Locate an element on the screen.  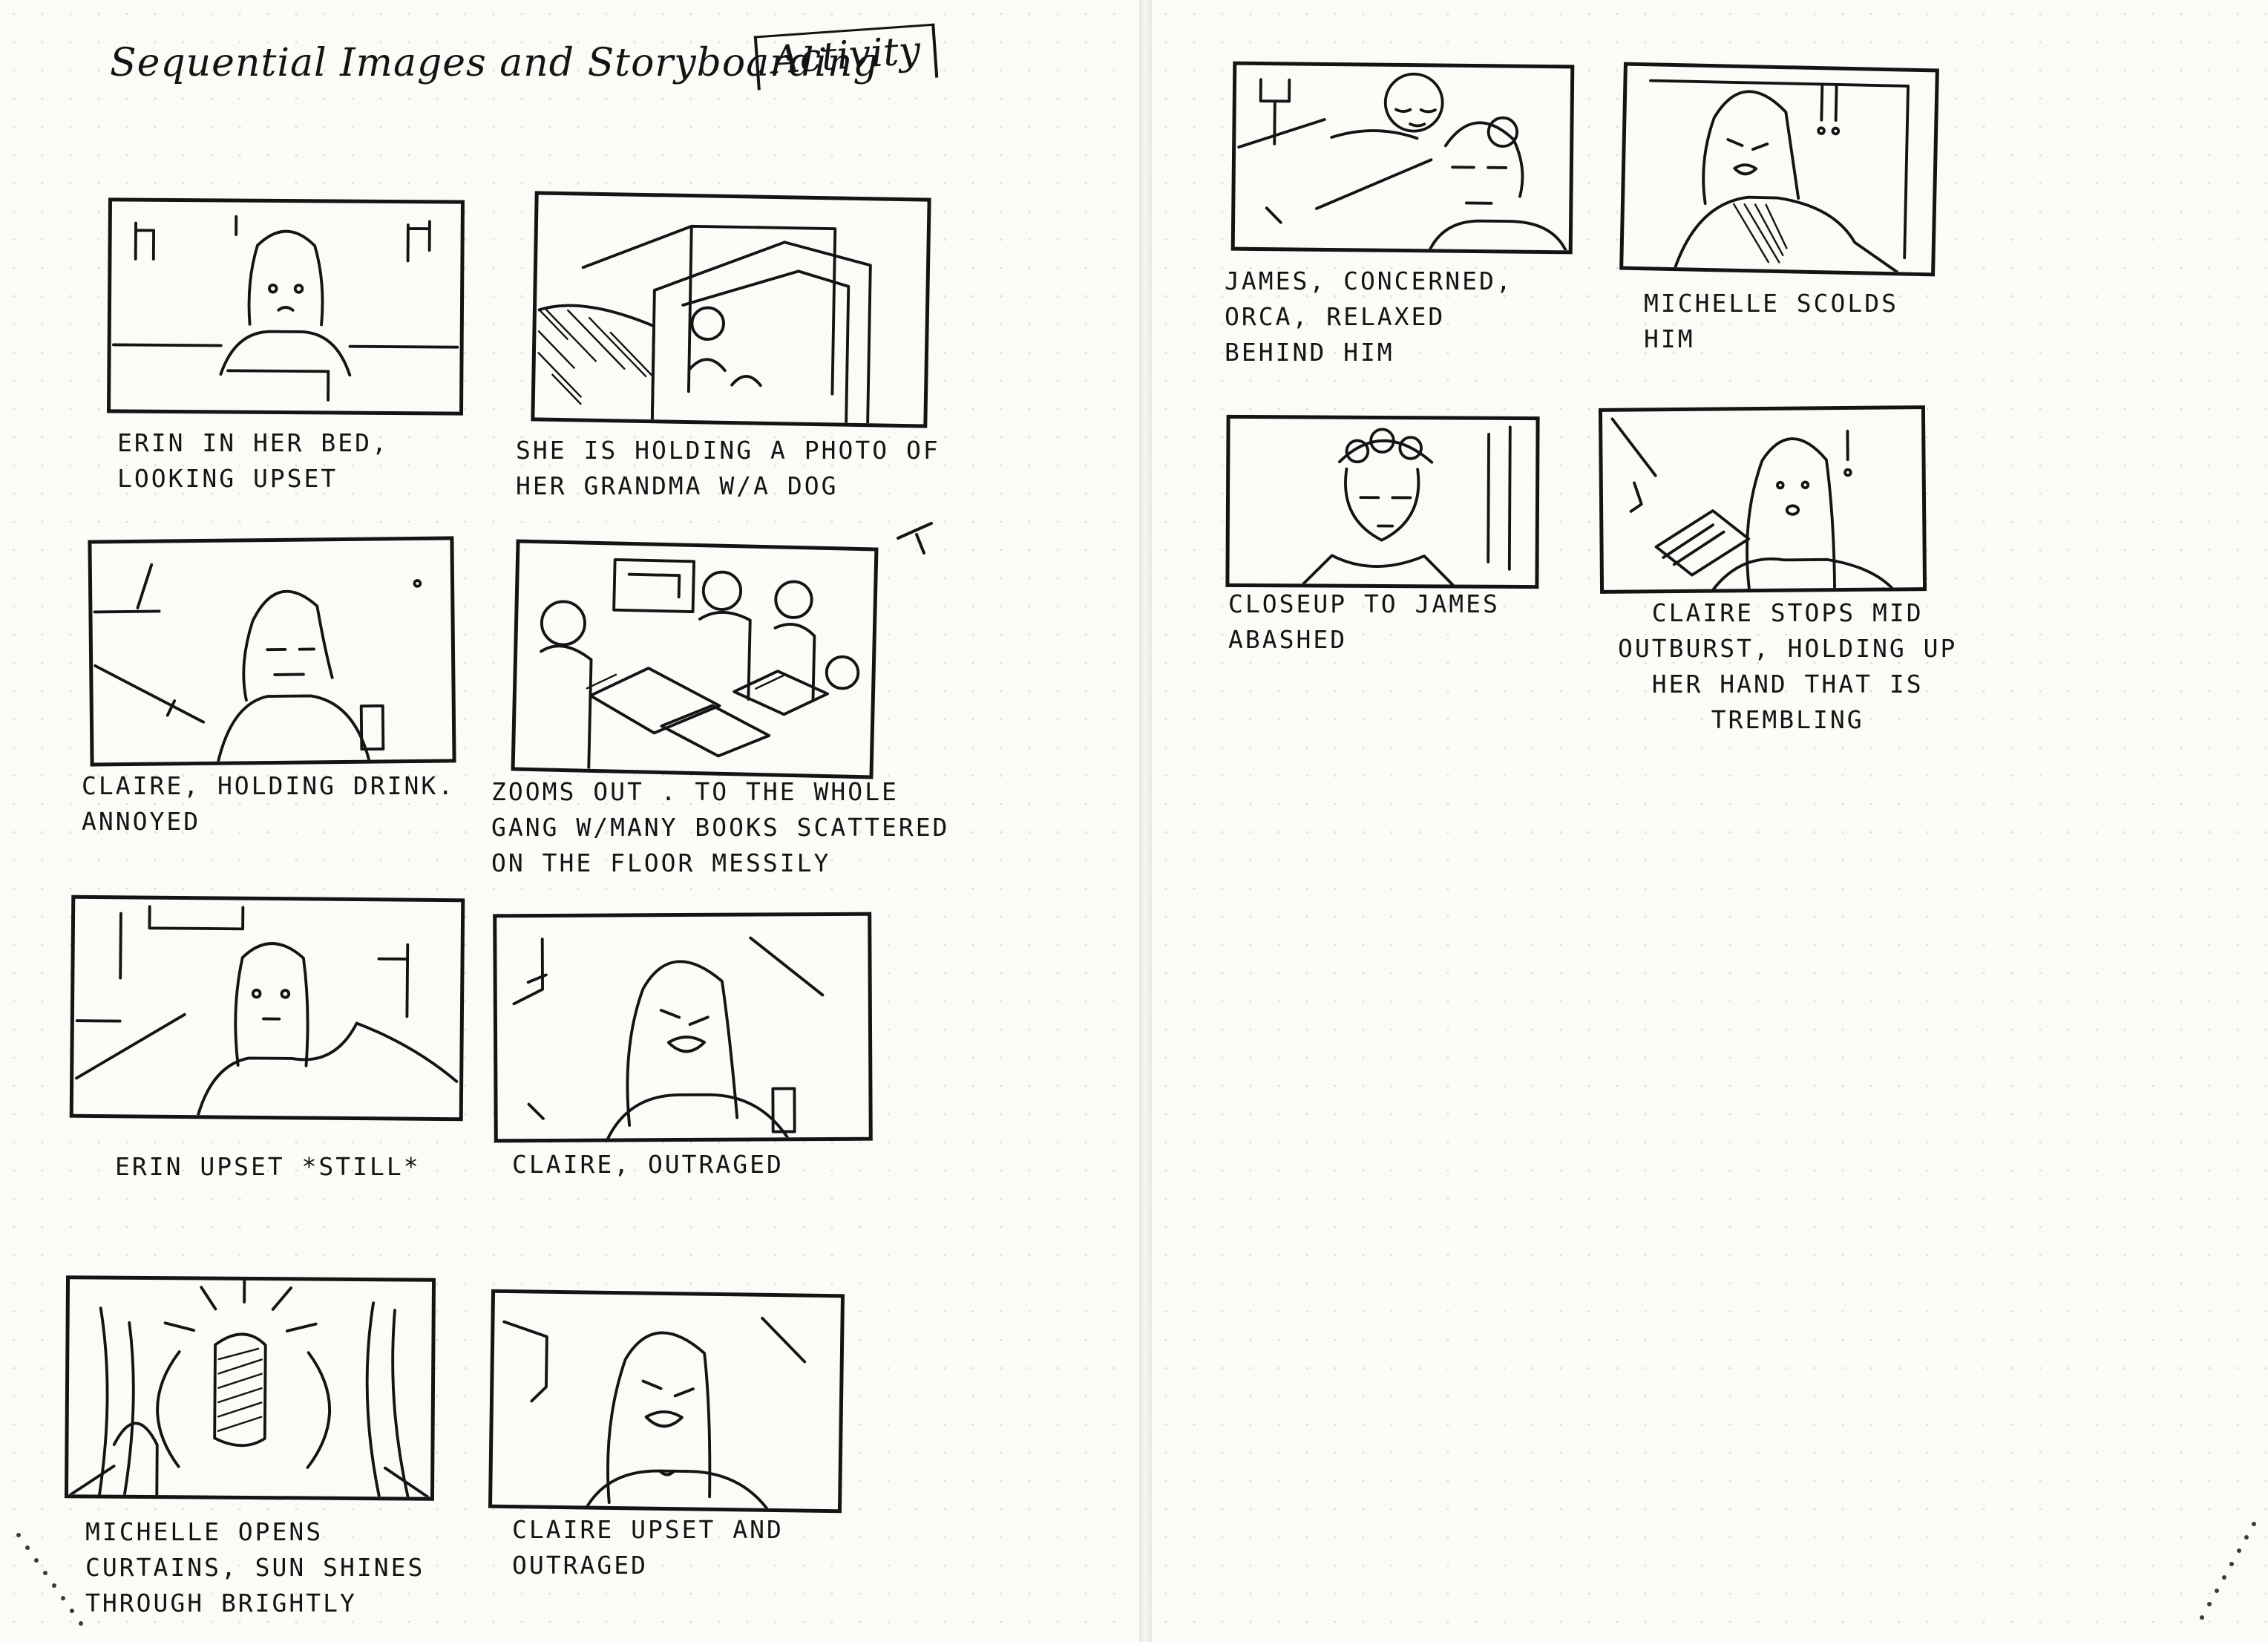
panel-10-caption: MICHELLE SCOLDS HIM is located at coordinates (1771, 321).